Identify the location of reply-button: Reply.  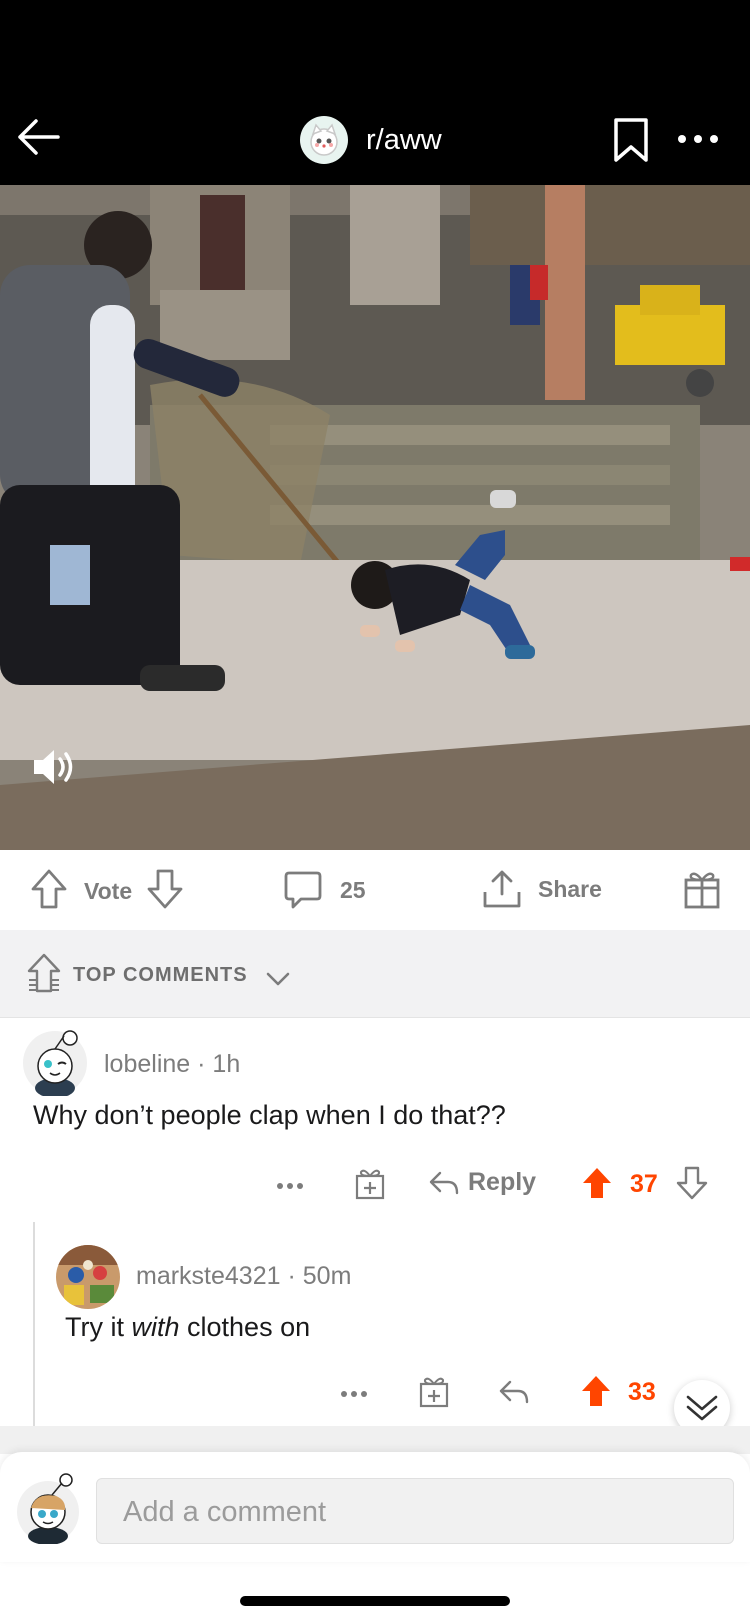
(482, 1182).